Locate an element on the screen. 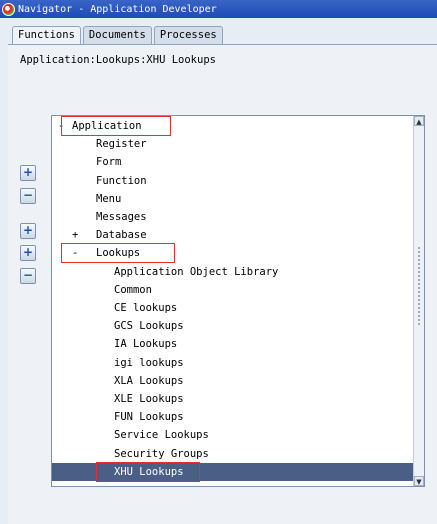  tab-strip: Functions Documents Processes is located at coordinates (118, 35).